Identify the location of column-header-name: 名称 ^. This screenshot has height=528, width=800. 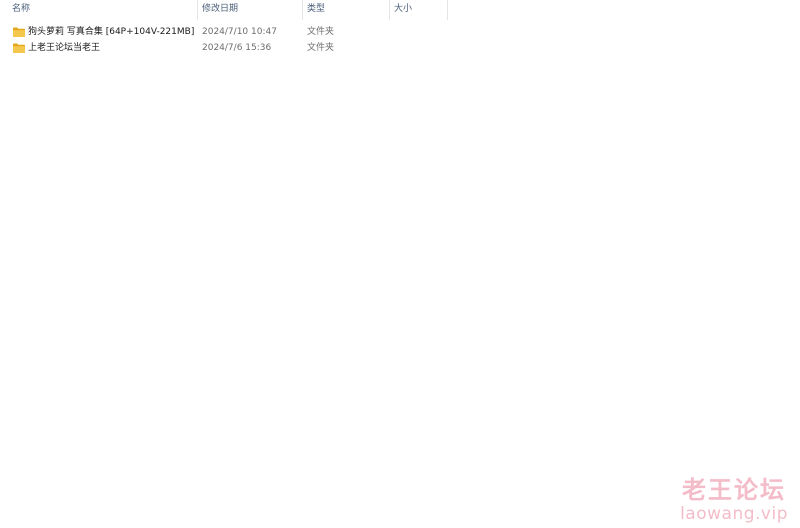
(103, 10).